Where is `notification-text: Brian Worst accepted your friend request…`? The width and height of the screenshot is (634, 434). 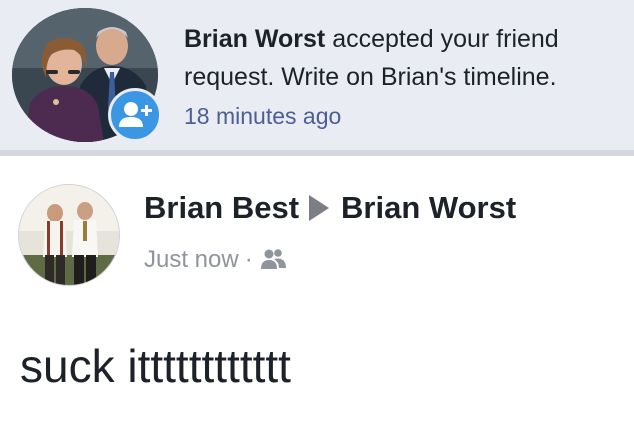 notification-text: Brian Worst accepted your friend request… is located at coordinates (404, 58).